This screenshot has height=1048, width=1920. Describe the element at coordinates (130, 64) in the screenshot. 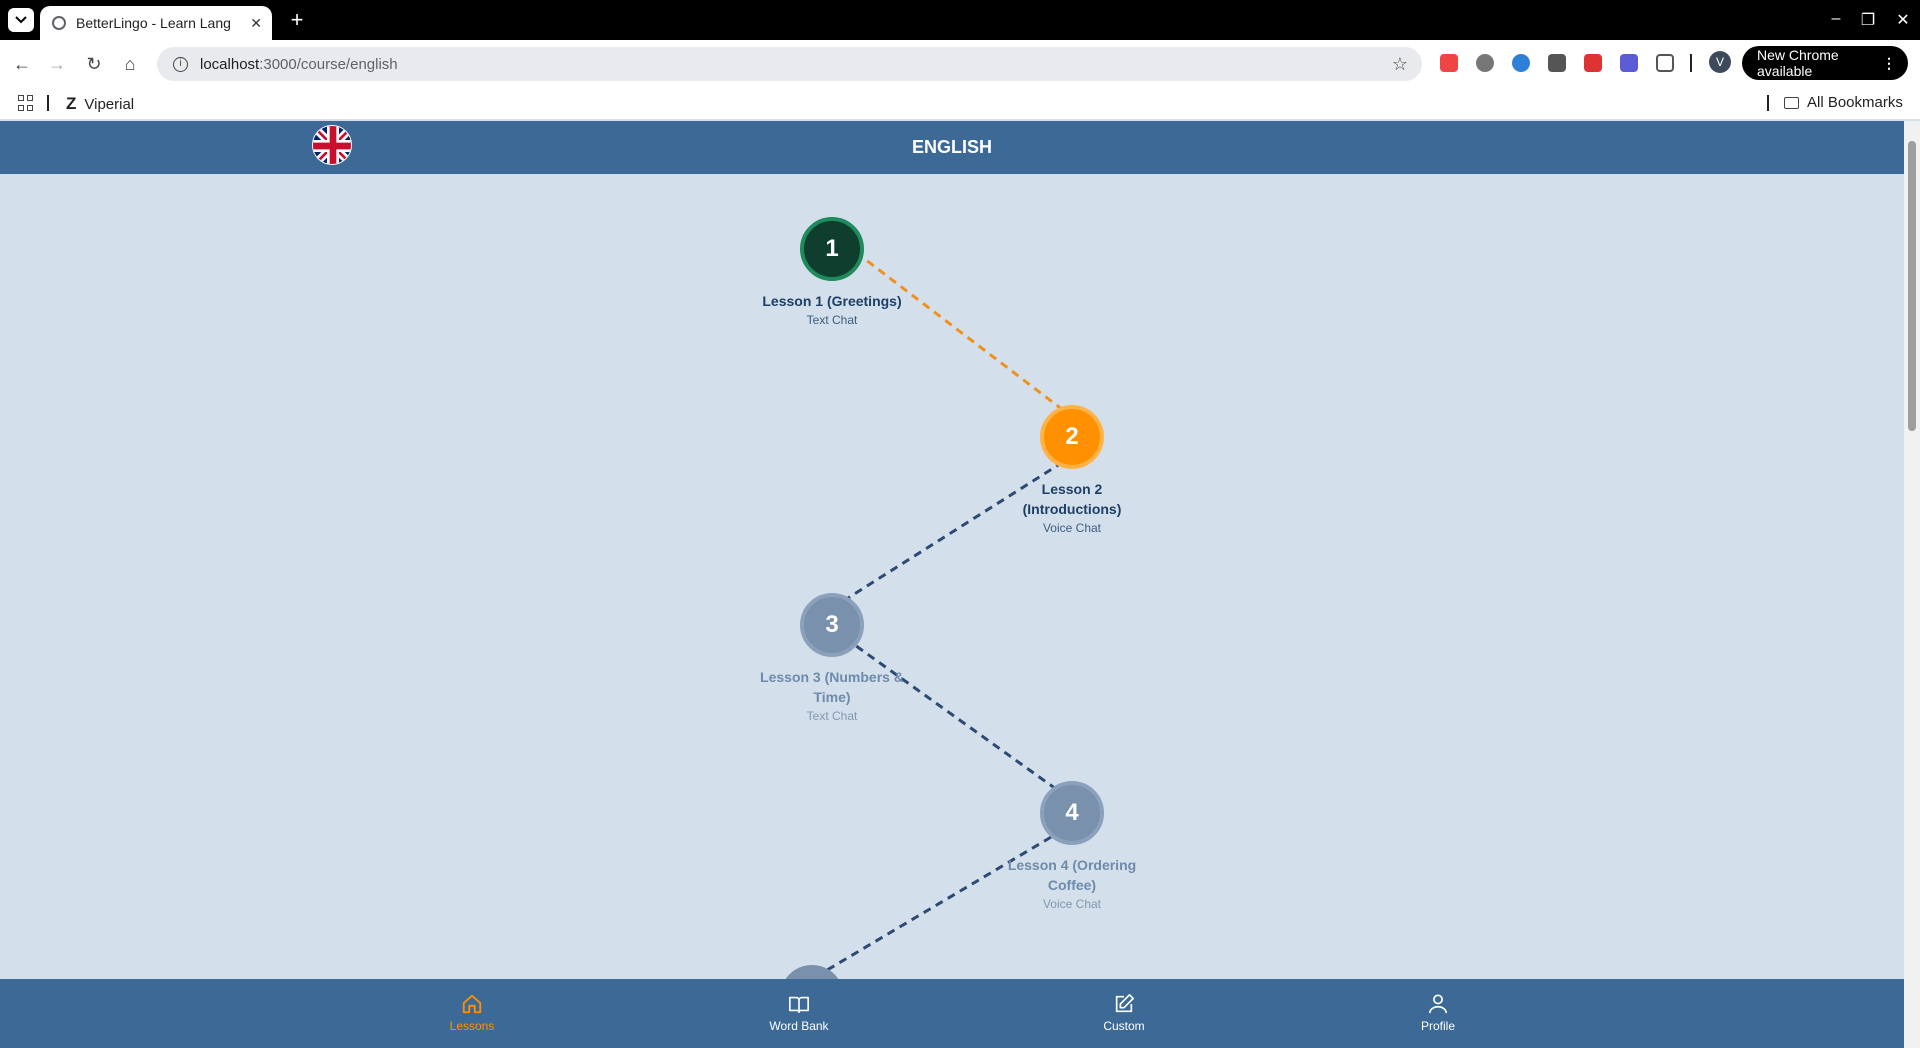

I see `home-icon: ⌂` at that location.